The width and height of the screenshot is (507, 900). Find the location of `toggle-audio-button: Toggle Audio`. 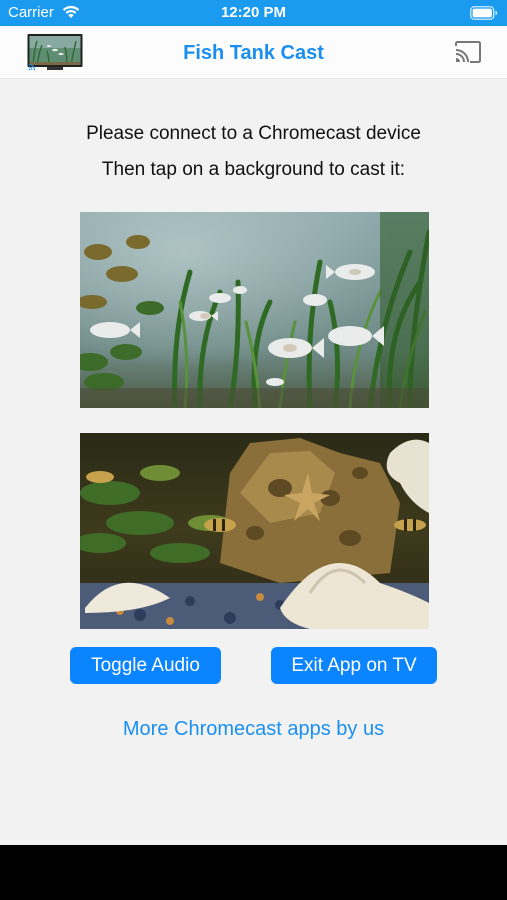

toggle-audio-button: Toggle Audio is located at coordinates (145, 665).